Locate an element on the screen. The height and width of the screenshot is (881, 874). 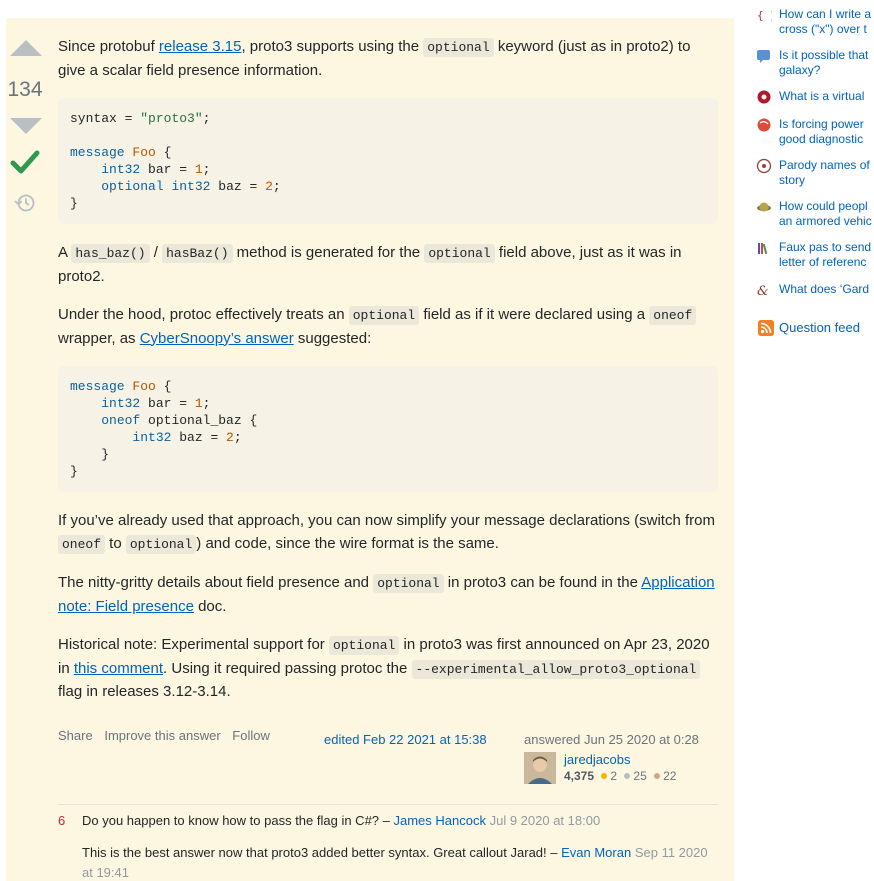
cybersnoopy-answer-link: CyberSnoopy’s answer is located at coordinates (217, 338).